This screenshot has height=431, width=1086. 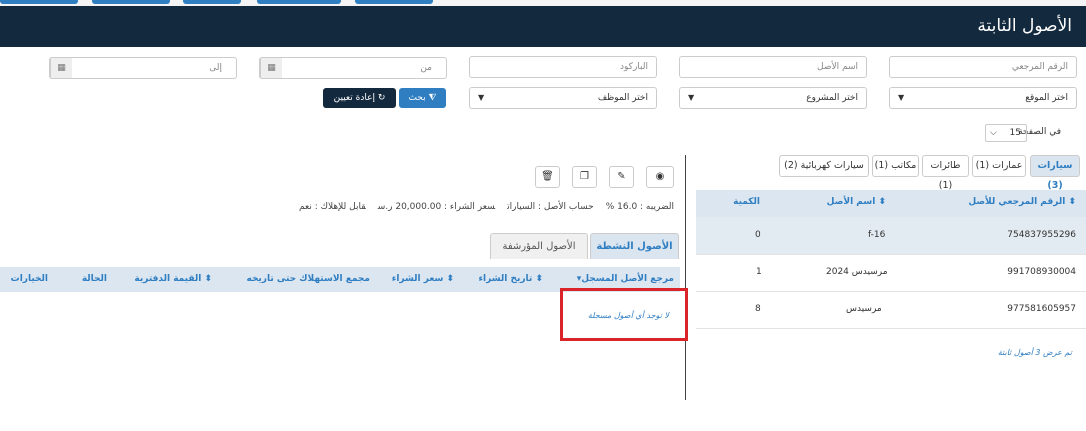 What do you see at coordinates (945, 175) in the screenshot?
I see `chip-label: طائرات (1)` at bounding box center [945, 175].